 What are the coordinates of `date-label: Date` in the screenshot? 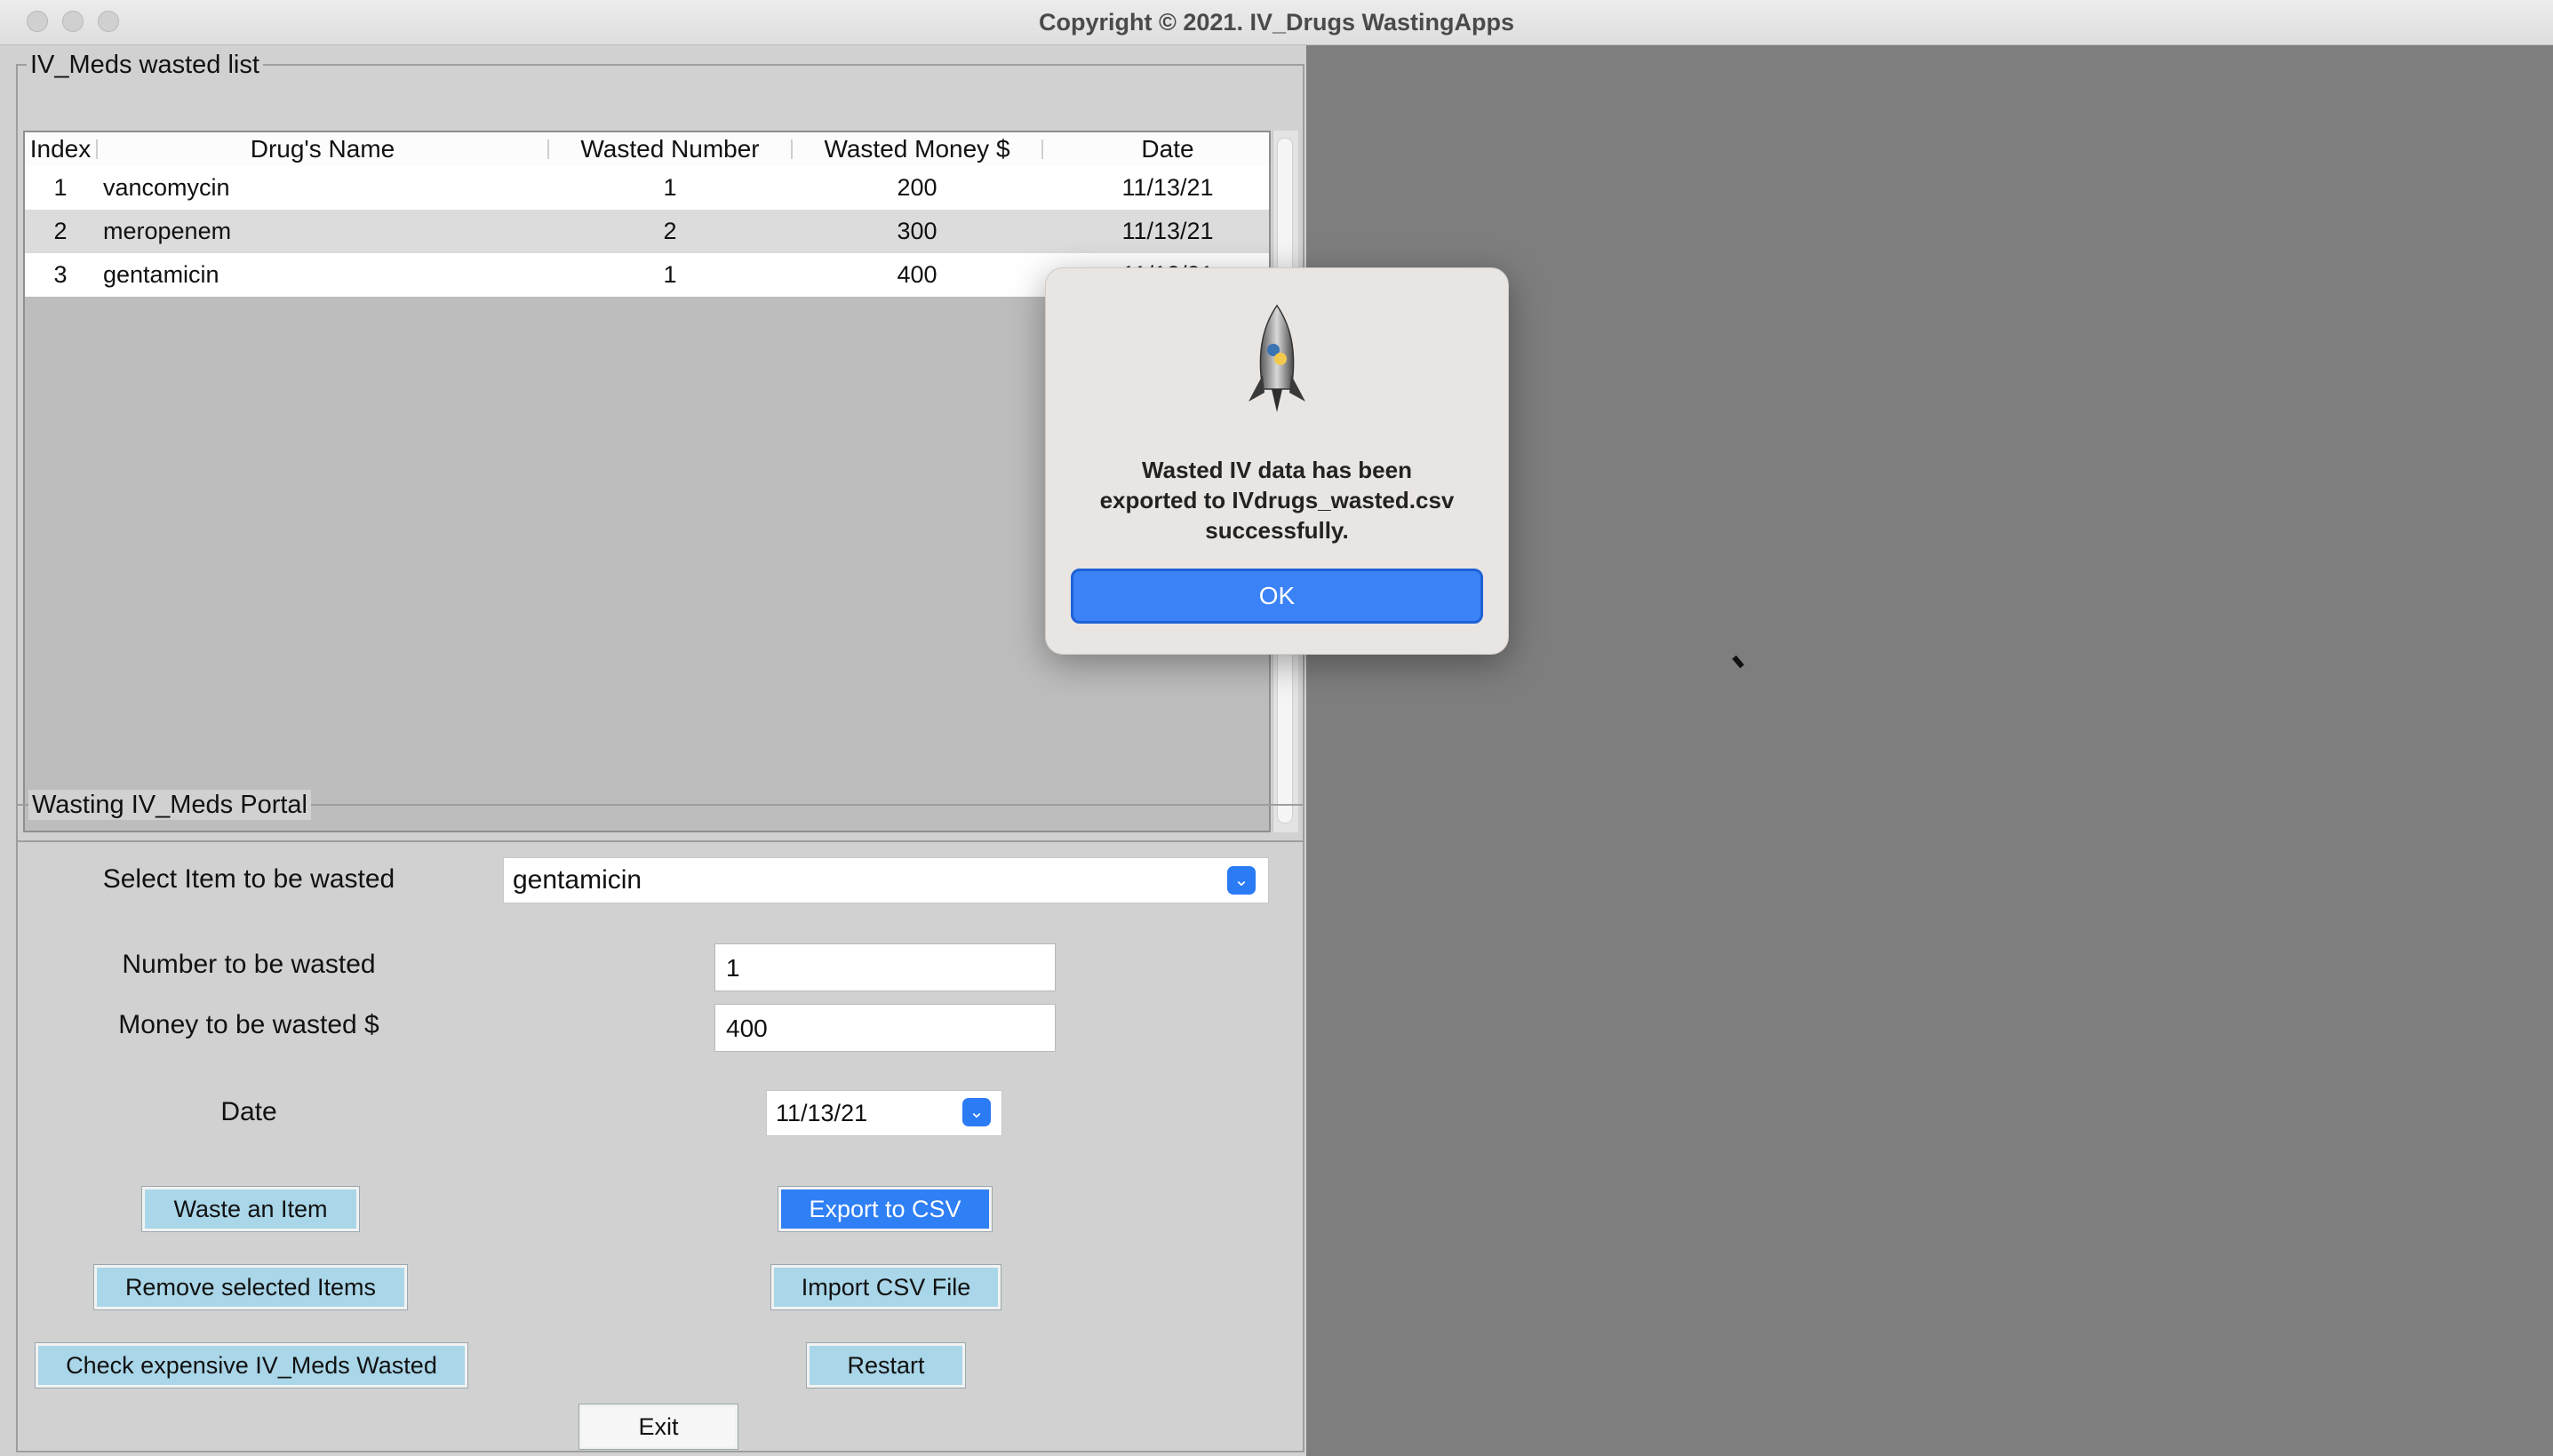 It's located at (248, 1111).